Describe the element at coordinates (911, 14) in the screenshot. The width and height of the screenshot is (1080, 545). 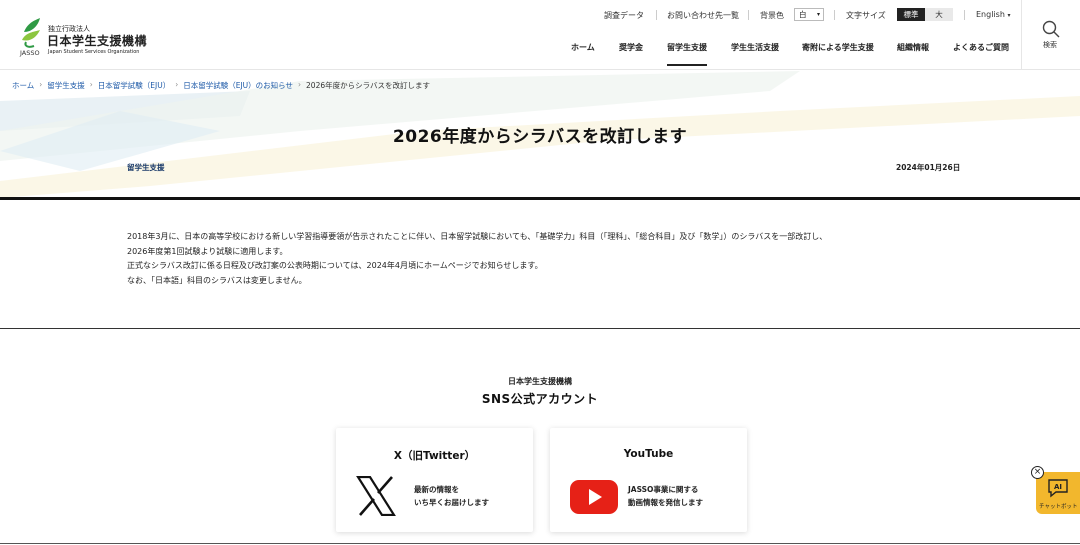
I see `font-size-standard-button: 標準` at that location.